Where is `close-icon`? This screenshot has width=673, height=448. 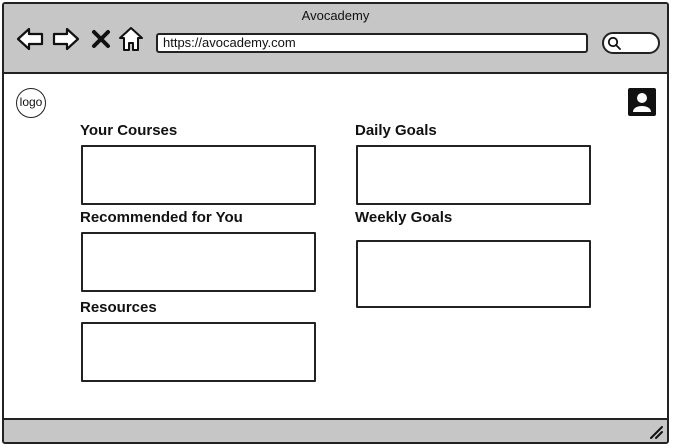 close-icon is located at coordinates (101, 39).